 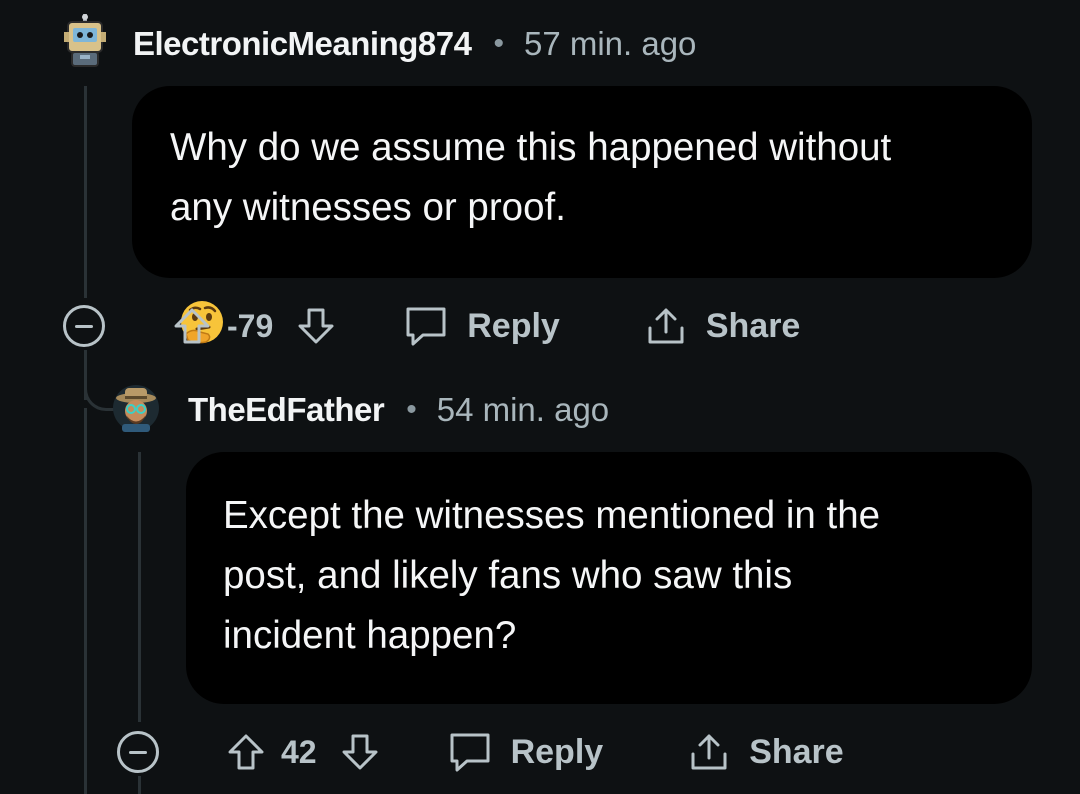 I want to click on thread-elbow, so click(x=99, y=395).